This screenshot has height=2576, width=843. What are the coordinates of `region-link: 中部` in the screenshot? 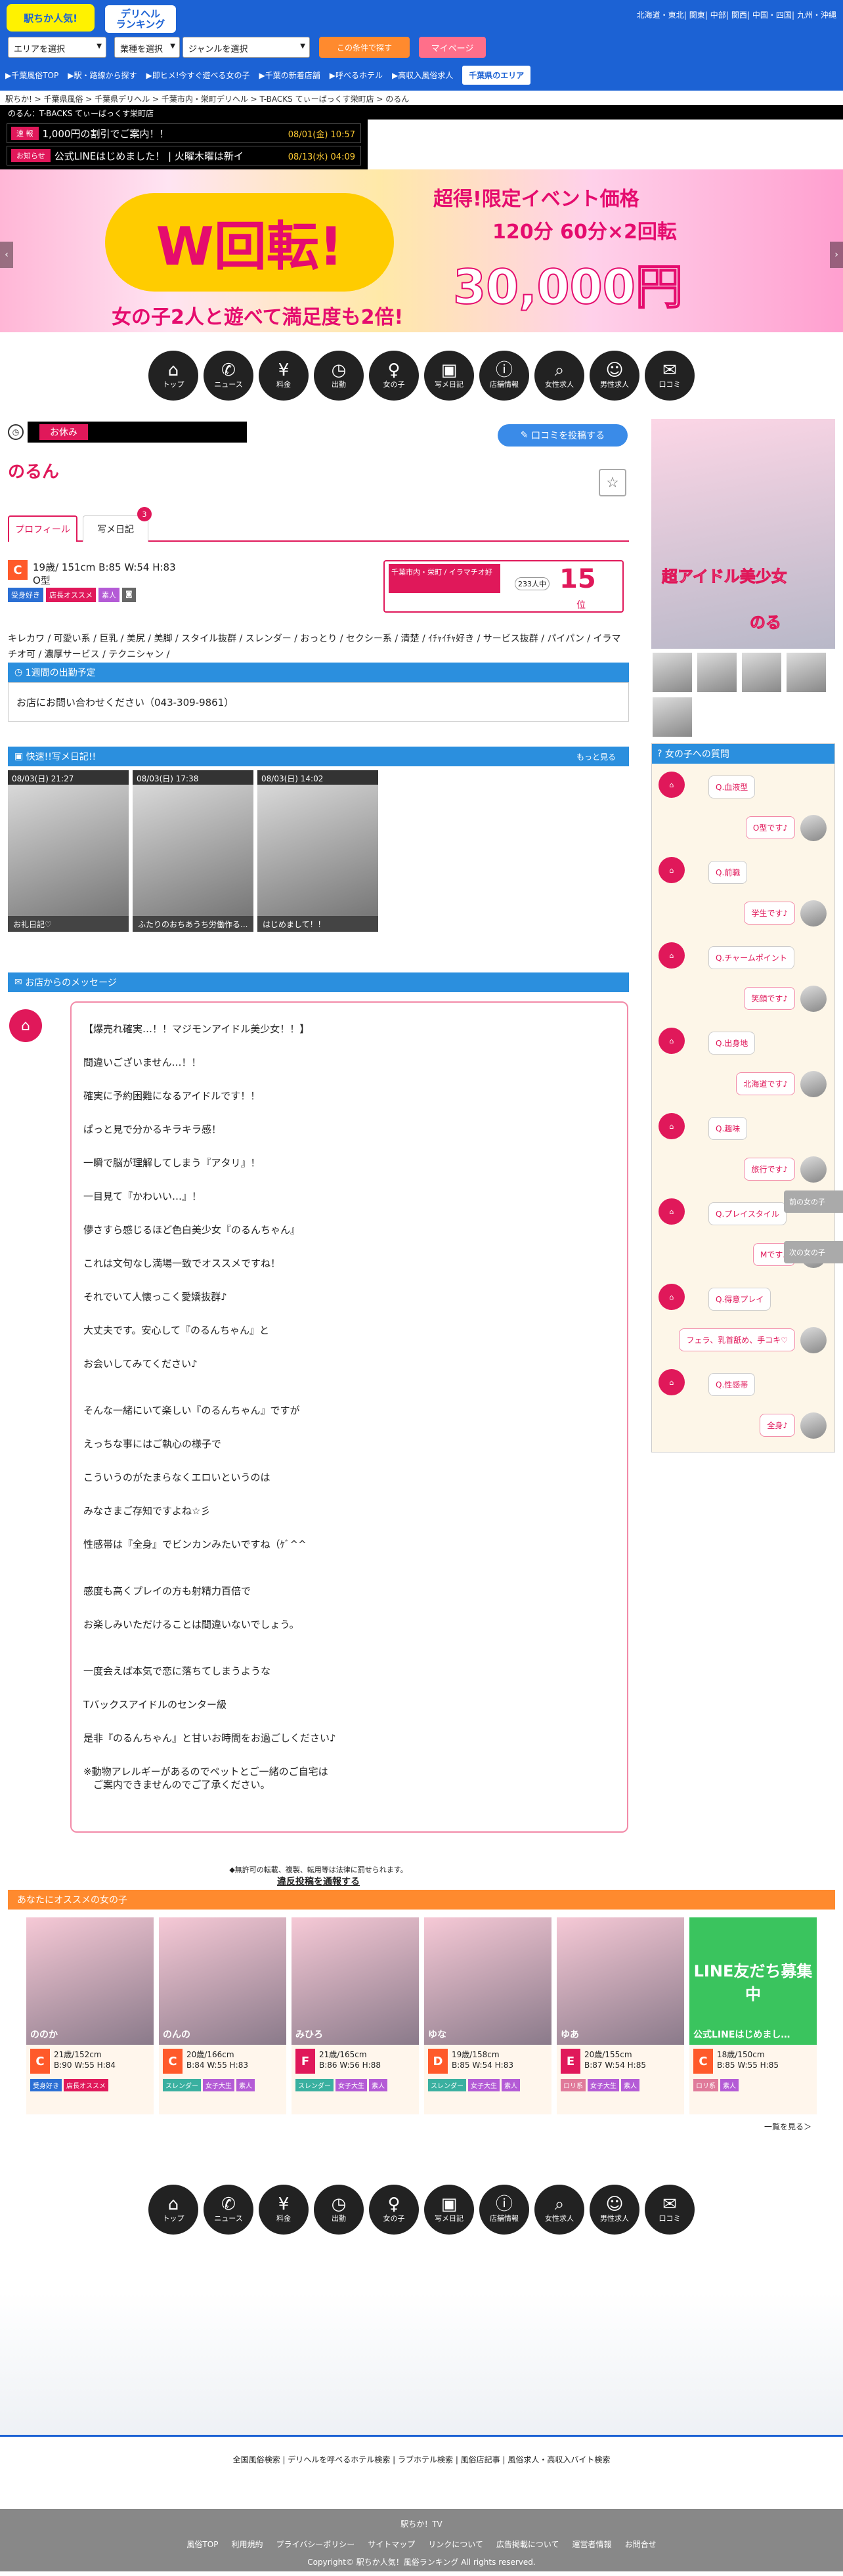 It's located at (718, 16).